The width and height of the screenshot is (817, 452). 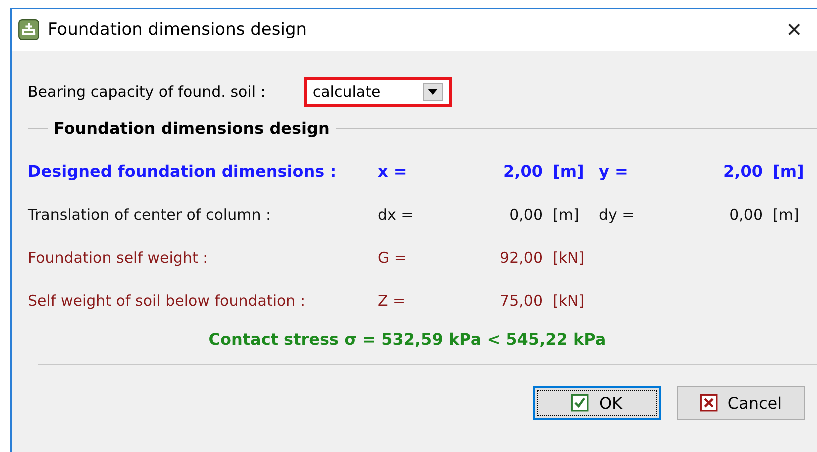 I want to click on value-text: 92,00, so click(x=521, y=257).